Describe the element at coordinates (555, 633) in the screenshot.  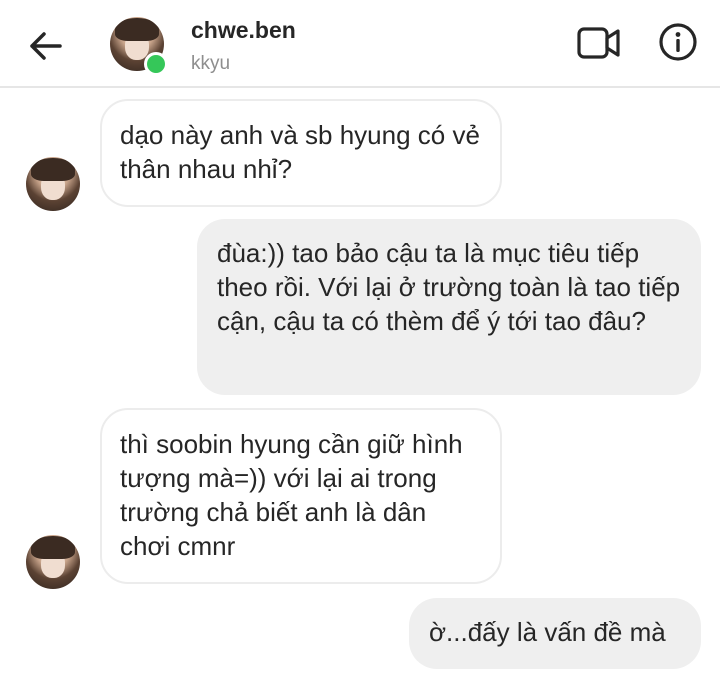
I see `message-bubble-outgoing: ờ...đấy là vấn đề mà` at that location.